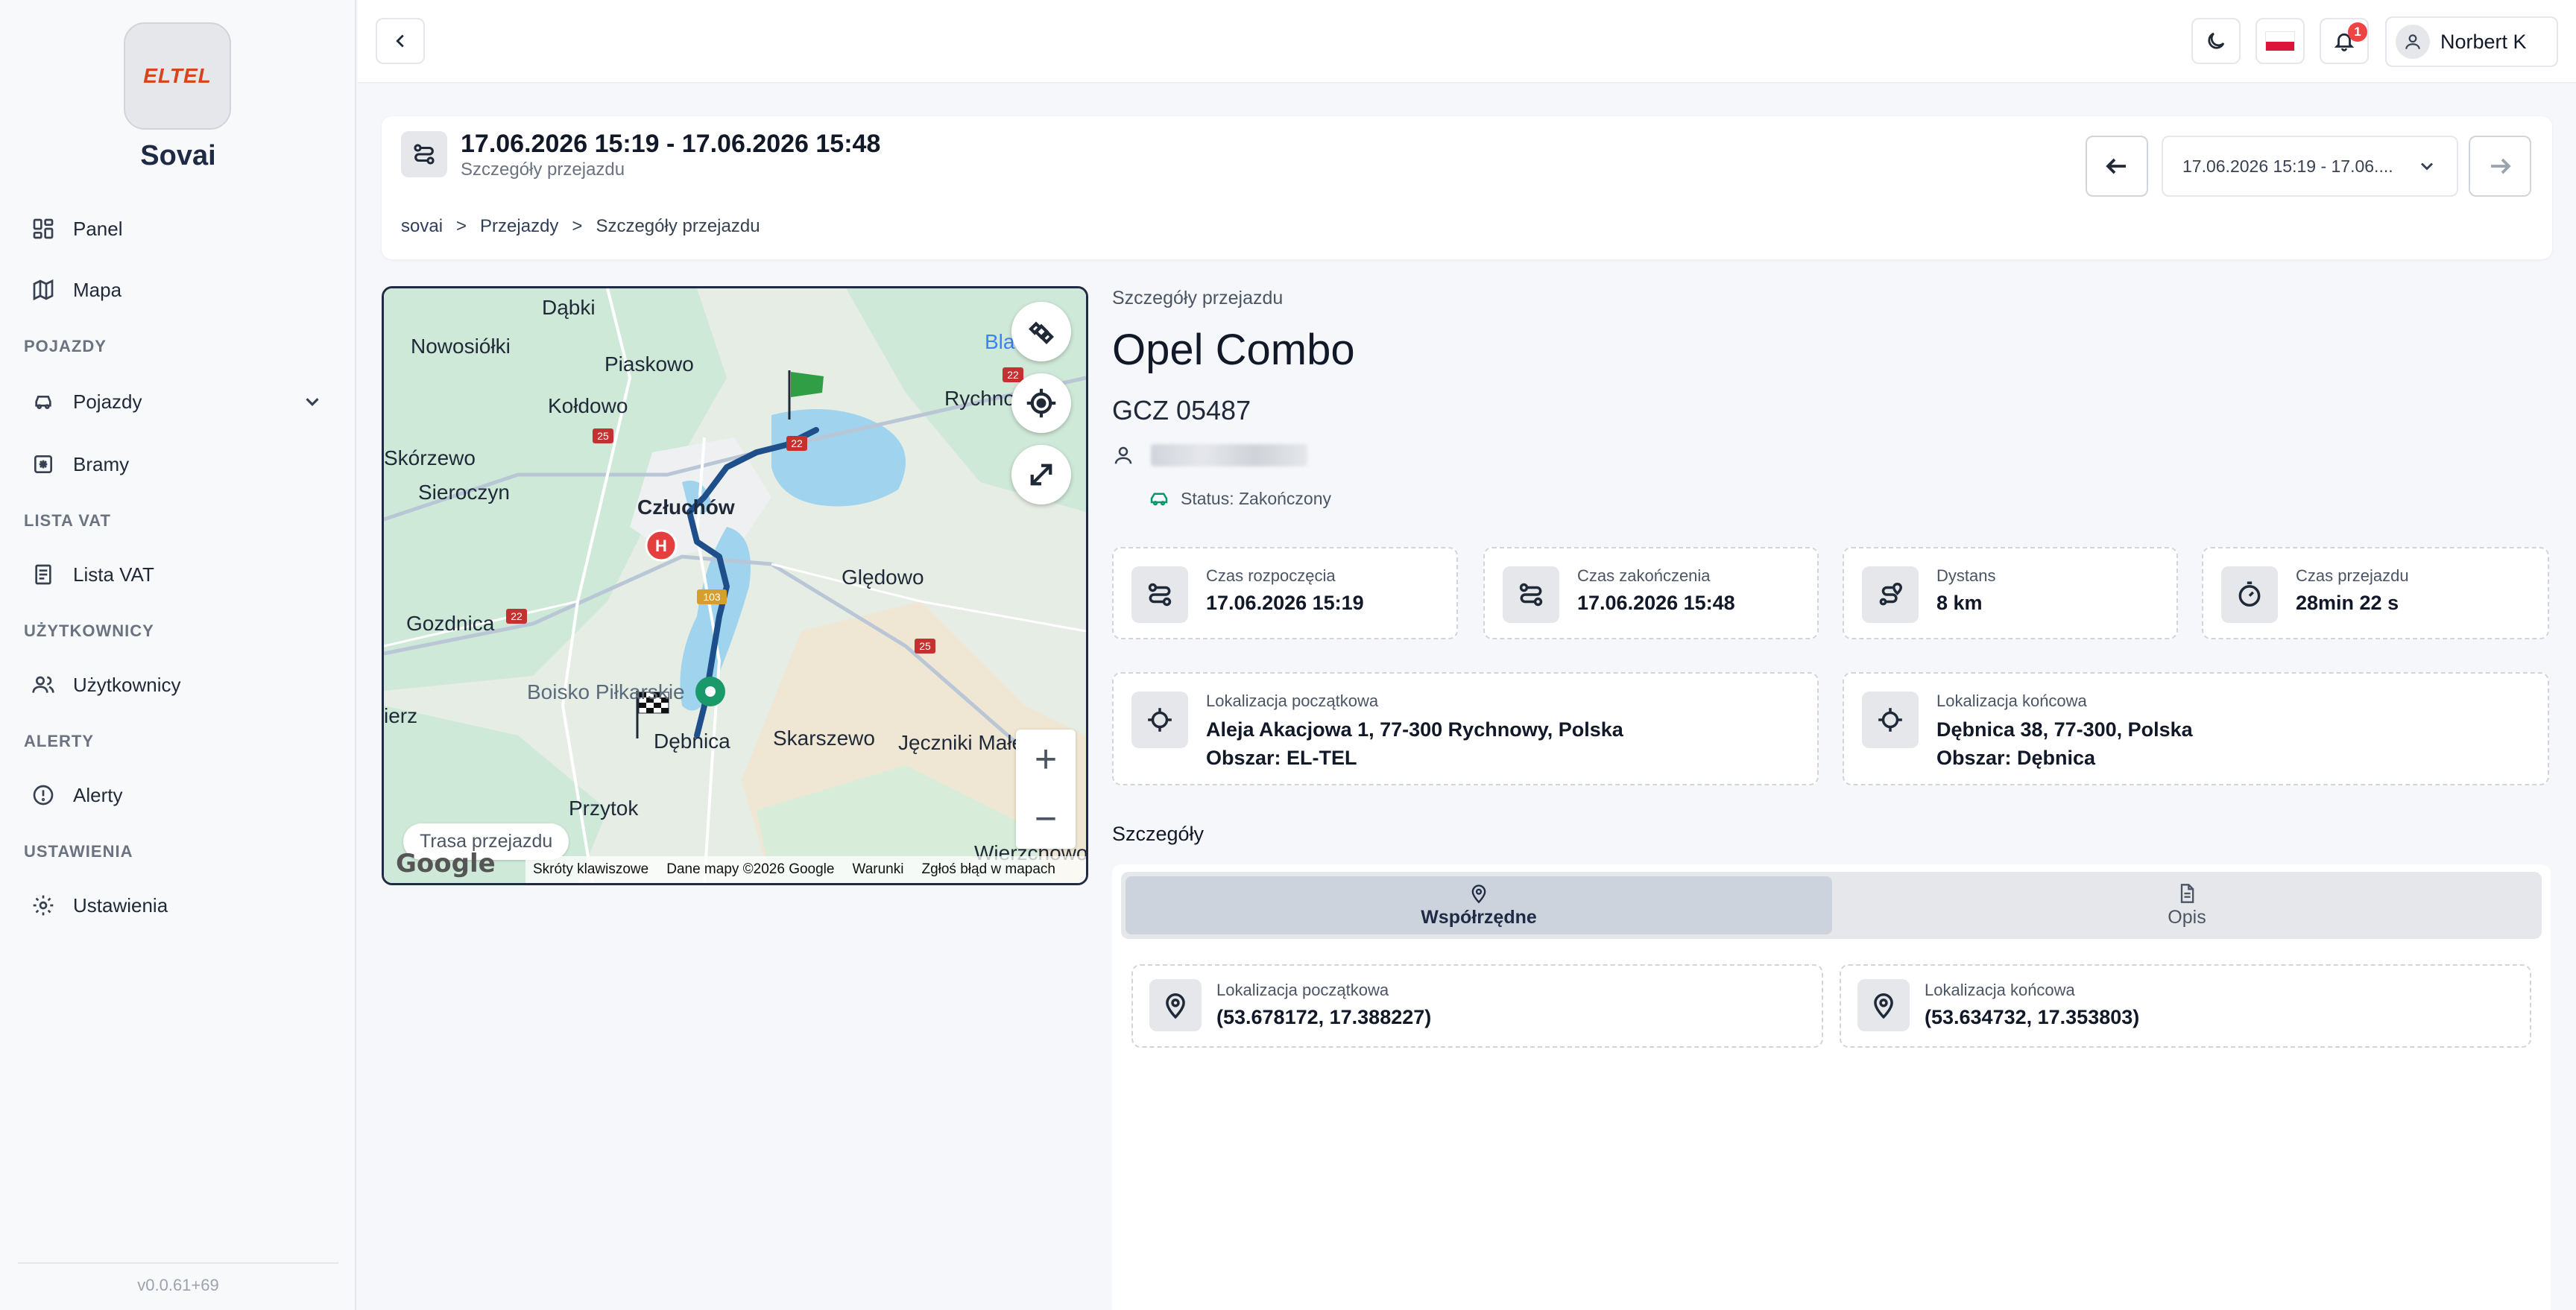 Image resolution: width=2576 pixels, height=1310 pixels. What do you see at coordinates (1890, 720) in the screenshot?
I see `crosshair-icon-box` at bounding box center [1890, 720].